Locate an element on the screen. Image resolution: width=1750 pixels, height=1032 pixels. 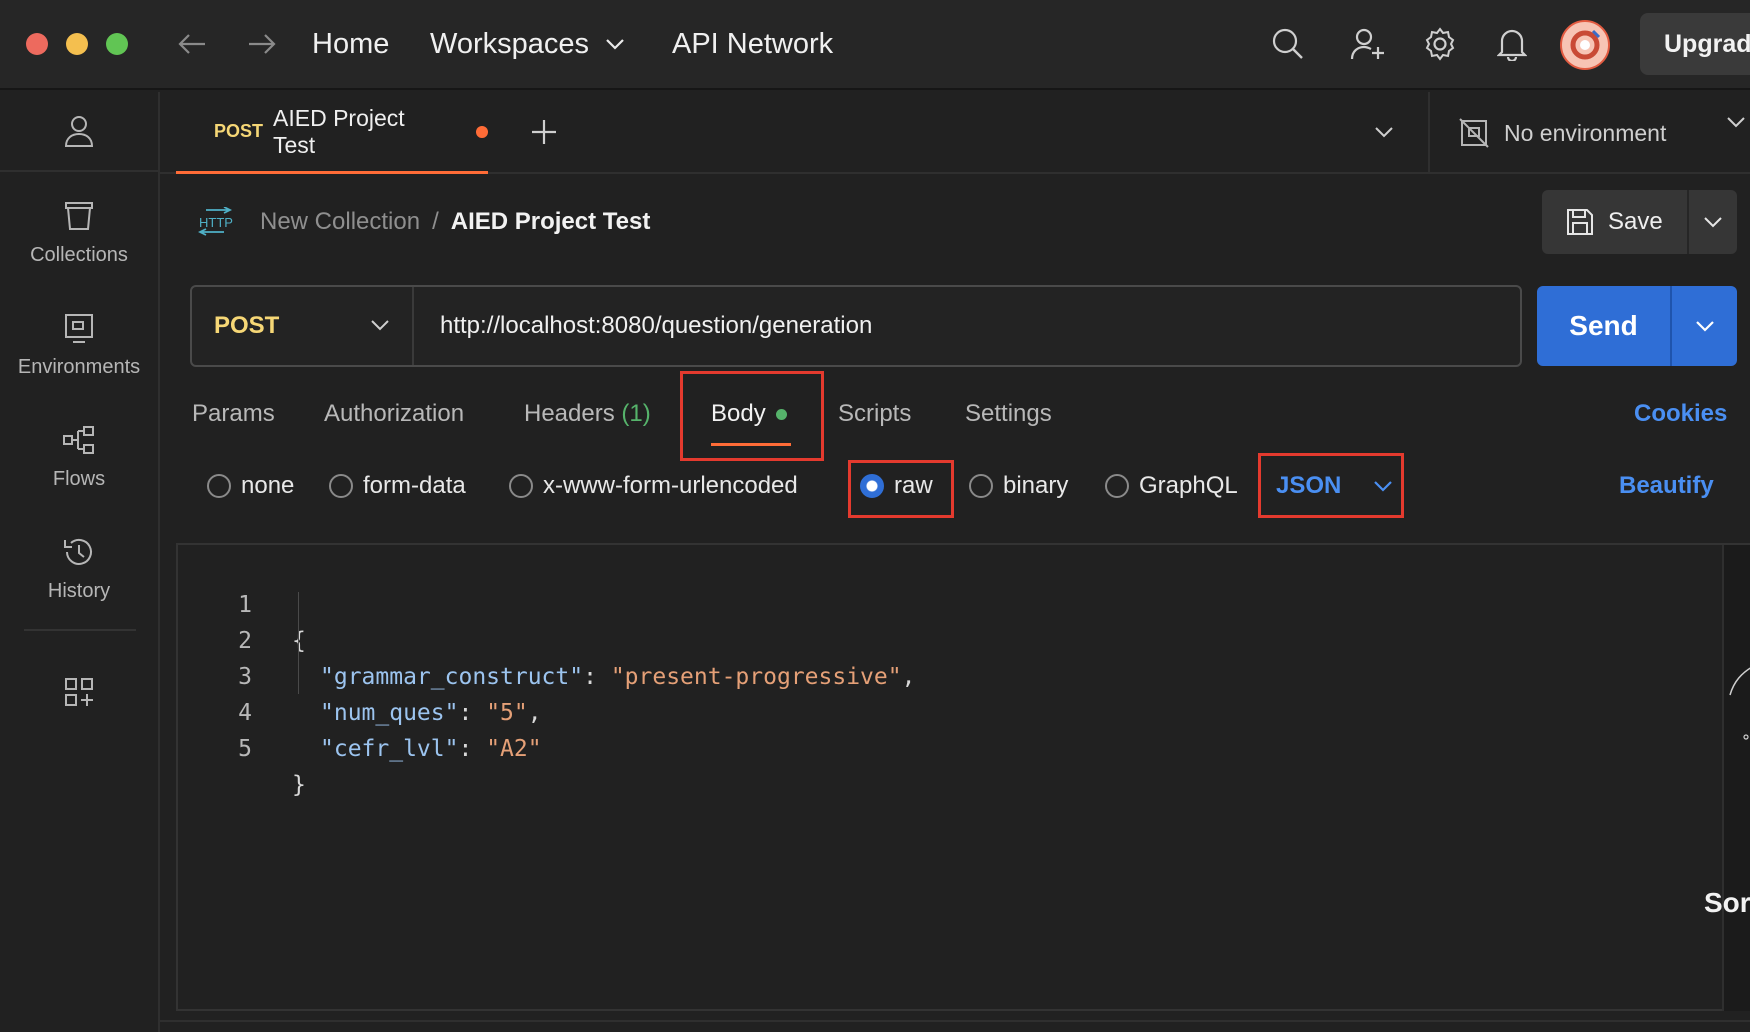
tab-list-chevron-down-icon is located at coordinates (1384, 132).